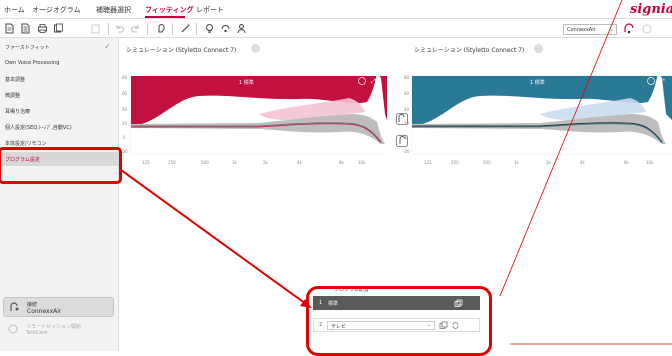  I want to click on paste-icon-disabled, so click(95, 28).